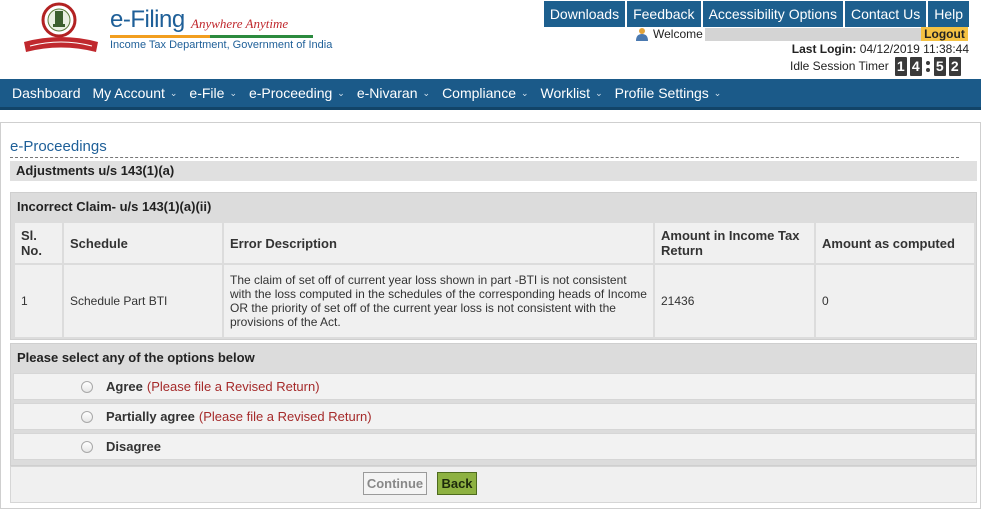 The width and height of the screenshot is (991, 509). What do you see at coordinates (734, 243) in the screenshot?
I see `column-header-amount-itr: Amount in Income Tax Return` at bounding box center [734, 243].